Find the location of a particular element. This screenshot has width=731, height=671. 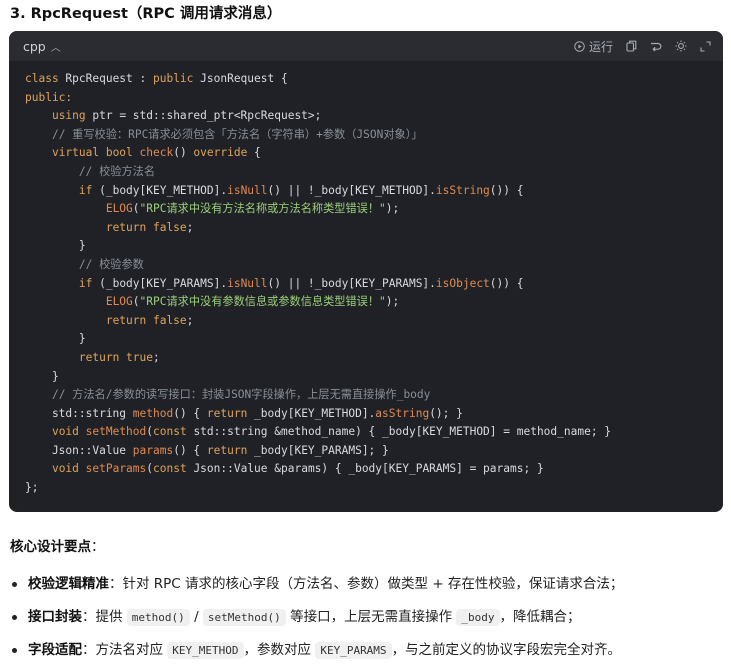

copy-button is located at coordinates (631, 46).